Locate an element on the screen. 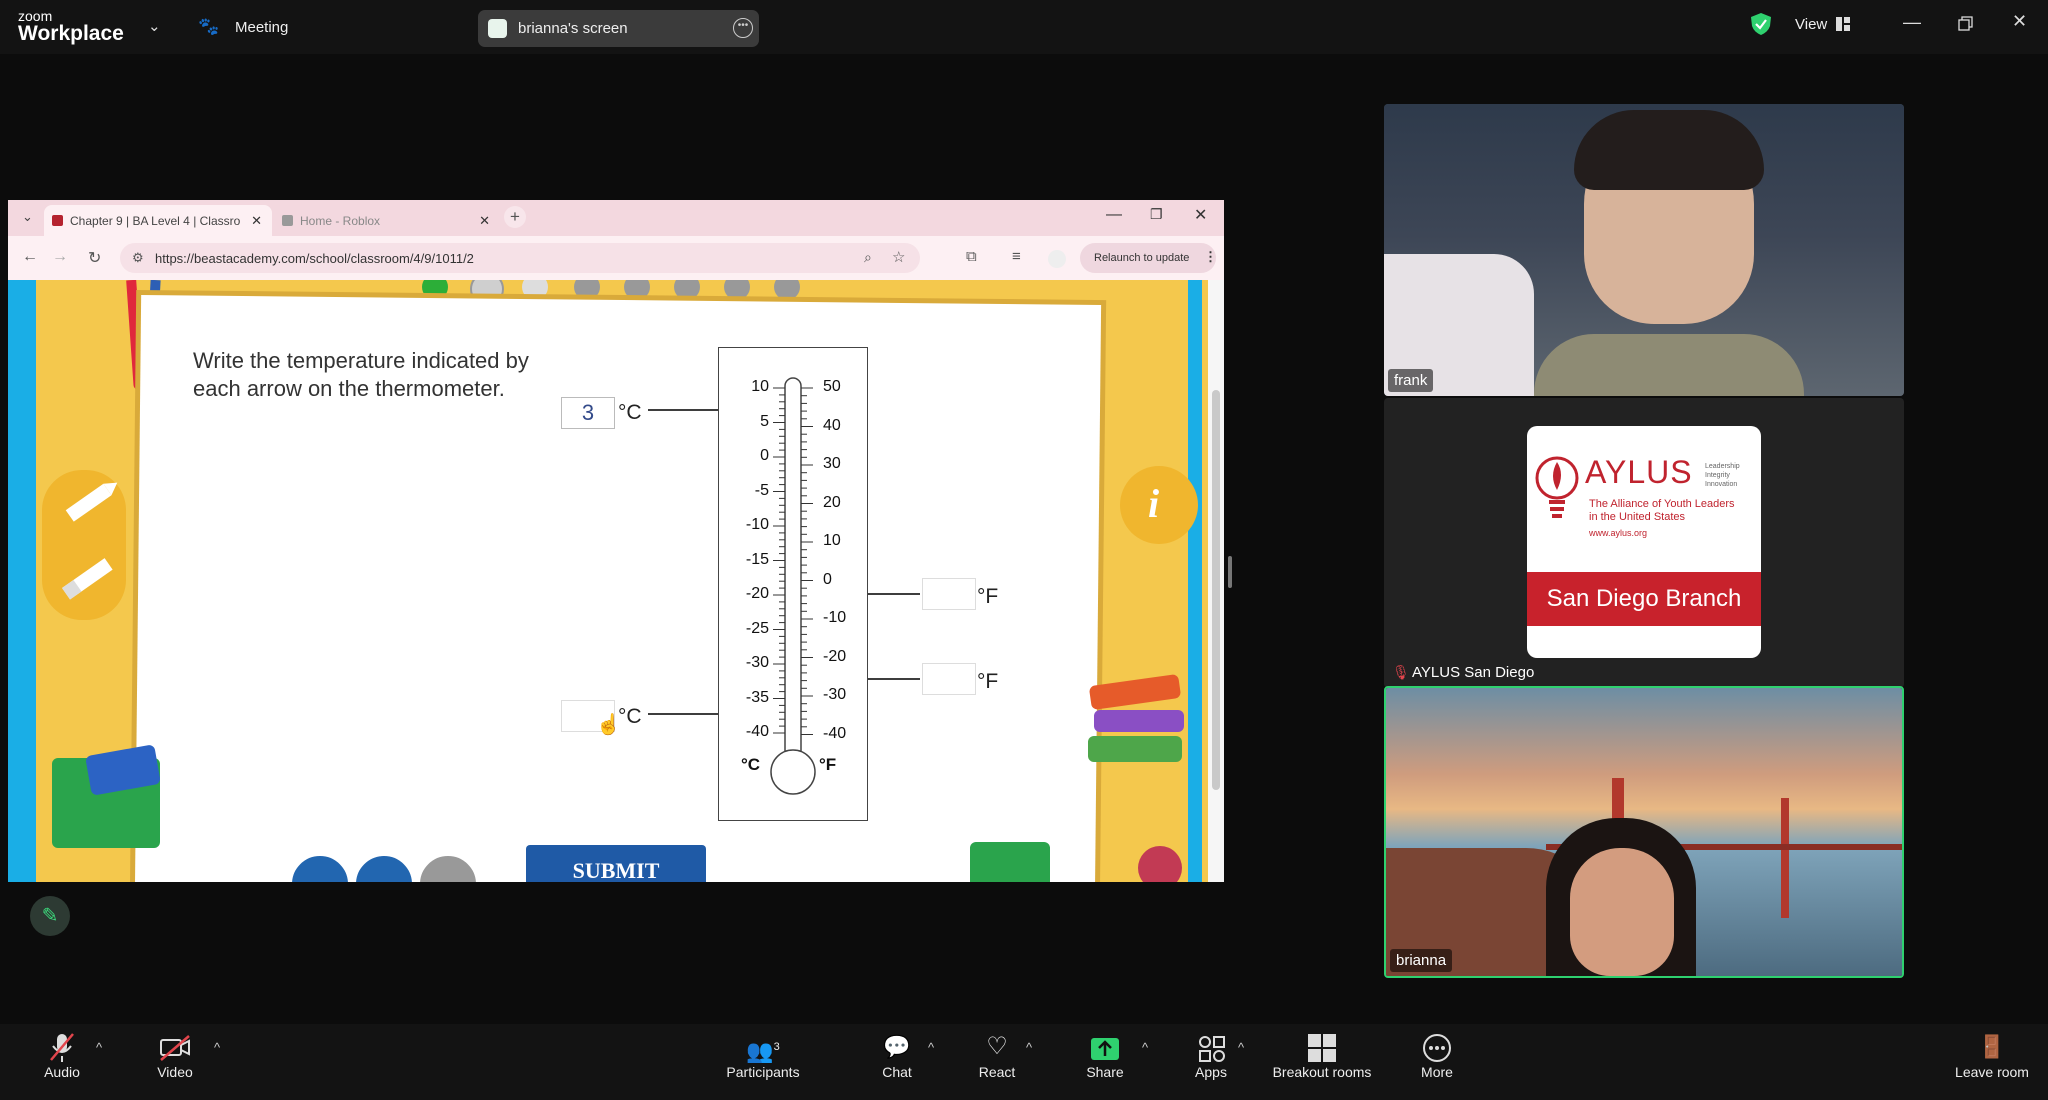  chat-button: 💬 Chat is located at coordinates (897, 1055).